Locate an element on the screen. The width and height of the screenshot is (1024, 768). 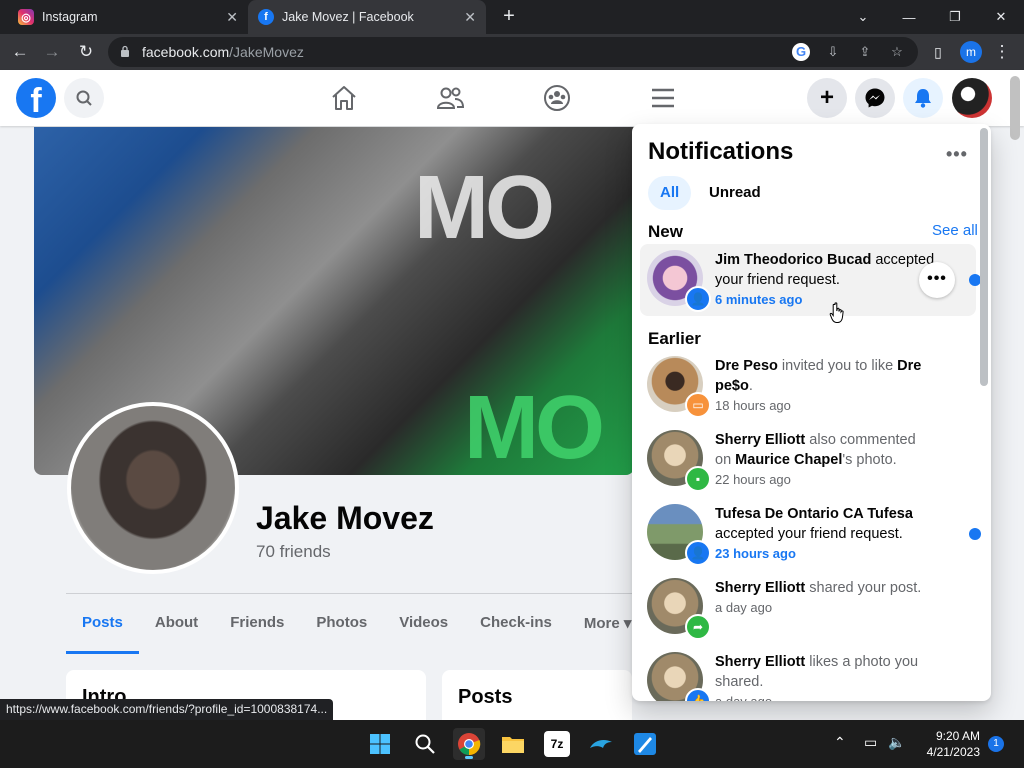
bell-icon is located at coordinates (923, 98).